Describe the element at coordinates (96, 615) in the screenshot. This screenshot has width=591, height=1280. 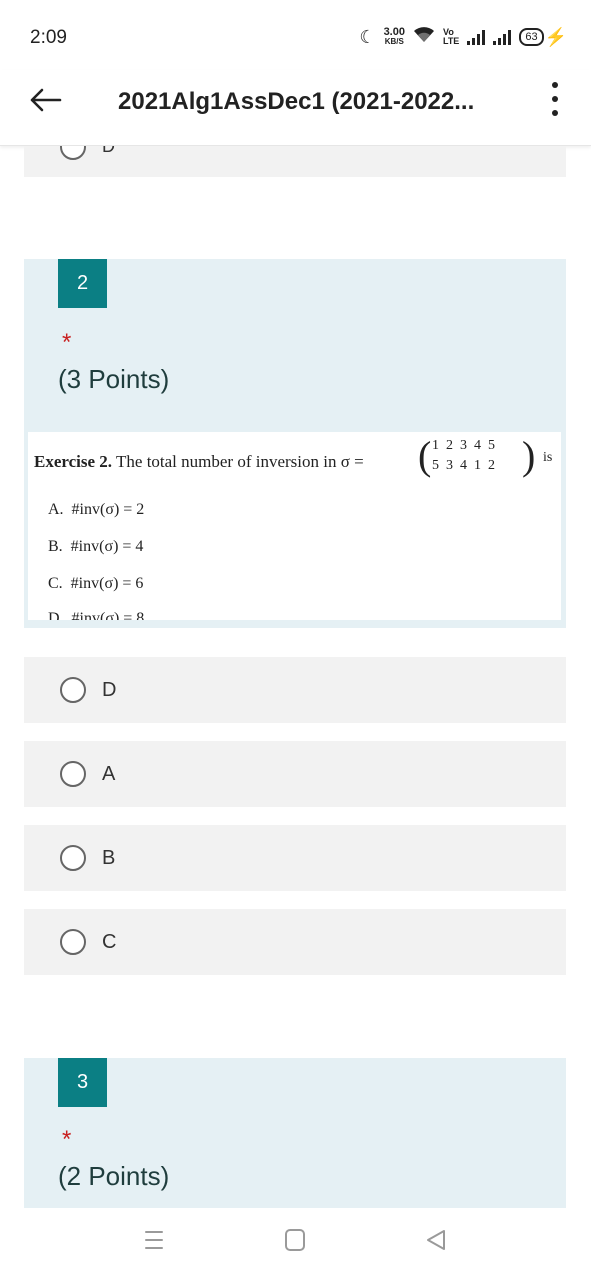
I see `exercise-answer-d: D. #inv(σ) = 8` at that location.